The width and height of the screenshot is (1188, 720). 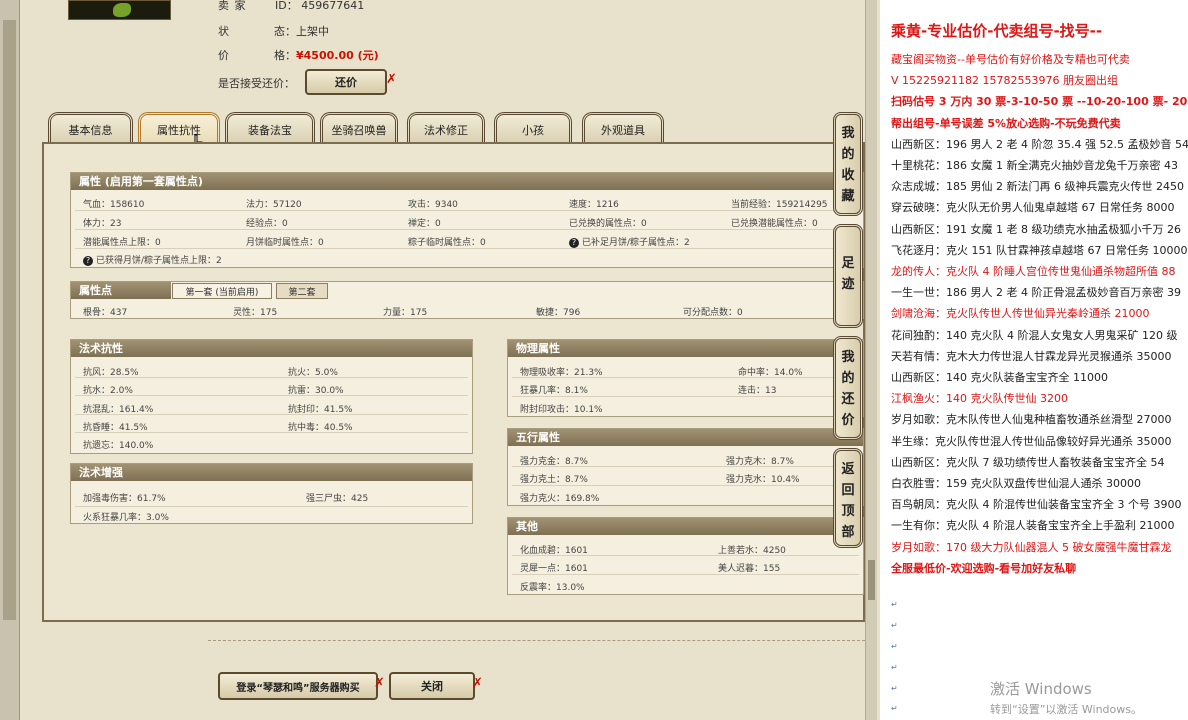 I want to click on boost-cell: 加强毒伤害：61.7%, so click(x=124, y=499).